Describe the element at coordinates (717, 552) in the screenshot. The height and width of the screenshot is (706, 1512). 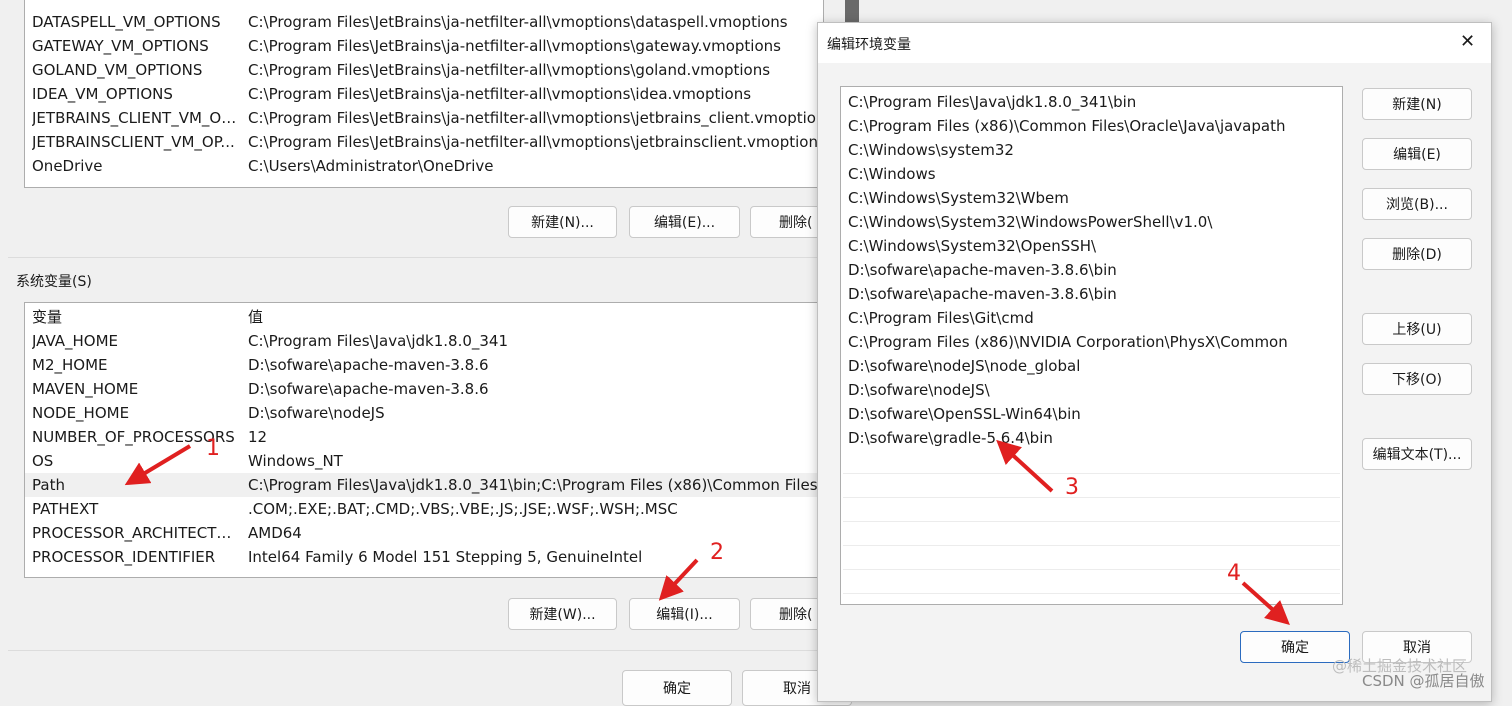
I see `annotation-label-2: 2` at that location.